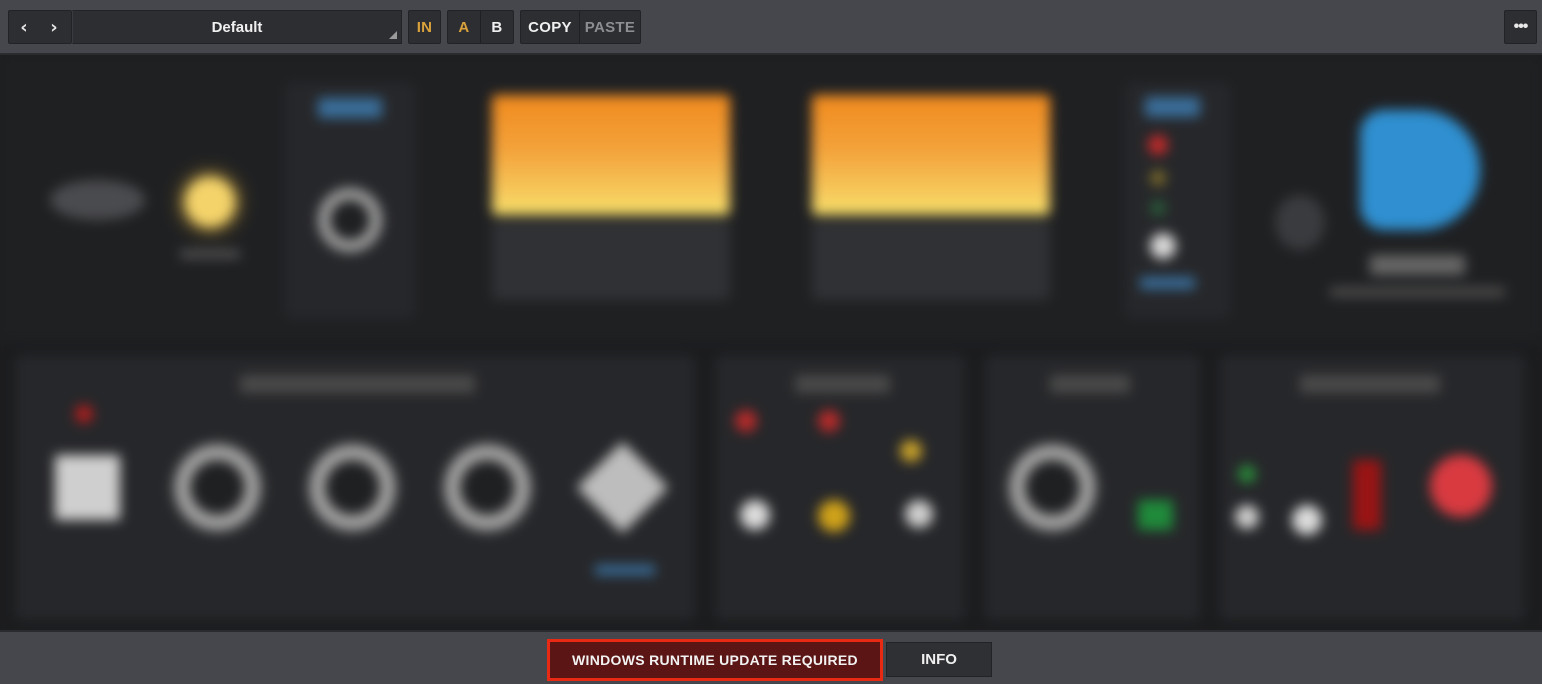 This screenshot has width=1542, height=684. What do you see at coordinates (1420, 170) in the screenshot?
I see `brand-logo` at bounding box center [1420, 170].